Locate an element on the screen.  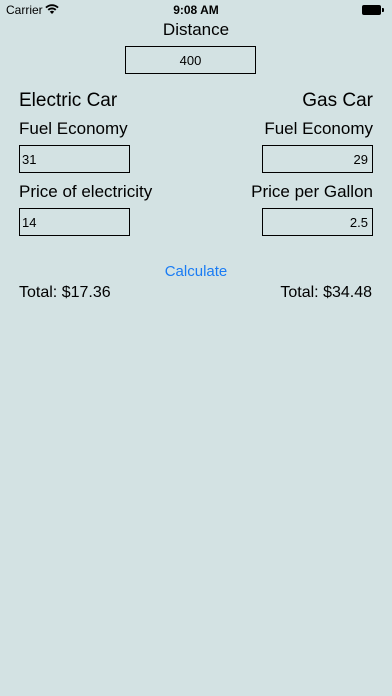
distance-label: Distance is located at coordinates (196, 29).